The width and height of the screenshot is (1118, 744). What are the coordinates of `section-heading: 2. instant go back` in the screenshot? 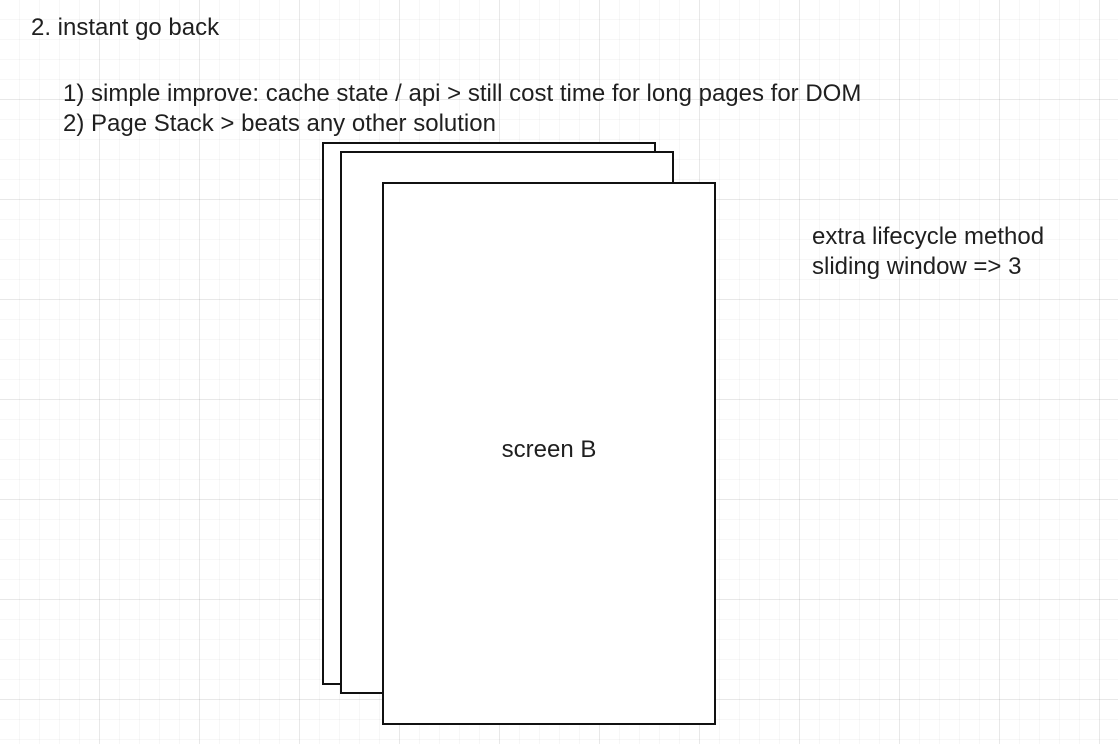 It's located at (125, 27).